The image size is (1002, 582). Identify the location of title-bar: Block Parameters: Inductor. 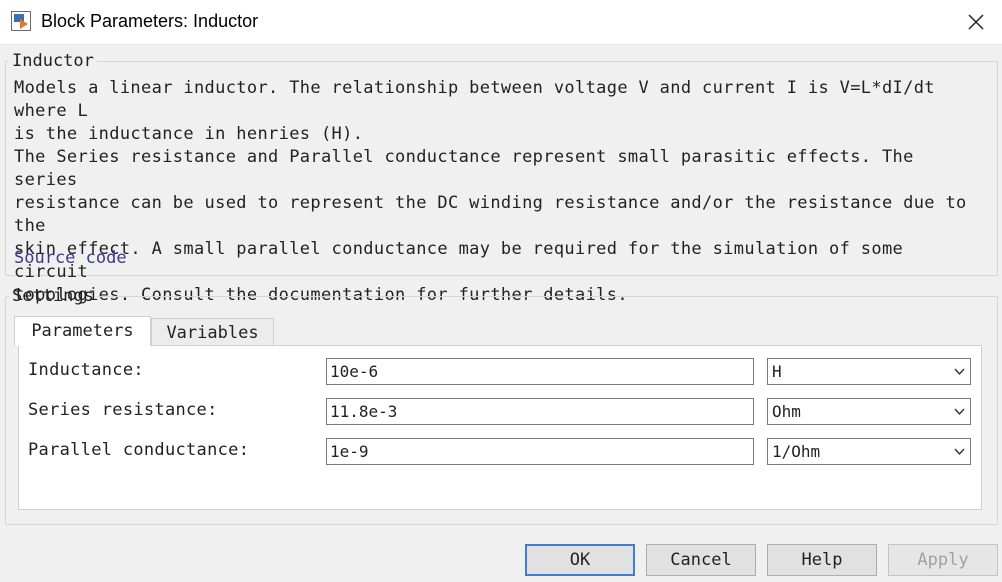
(501, 22).